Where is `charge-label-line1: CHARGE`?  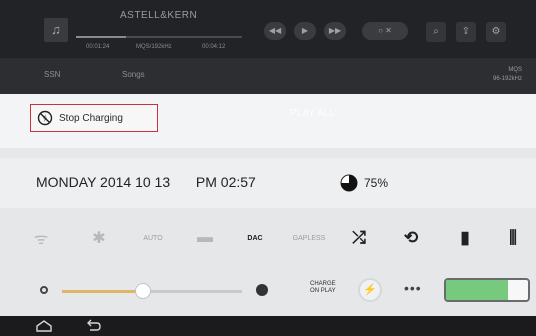
charge-label-line1: CHARGE is located at coordinates (323, 284).